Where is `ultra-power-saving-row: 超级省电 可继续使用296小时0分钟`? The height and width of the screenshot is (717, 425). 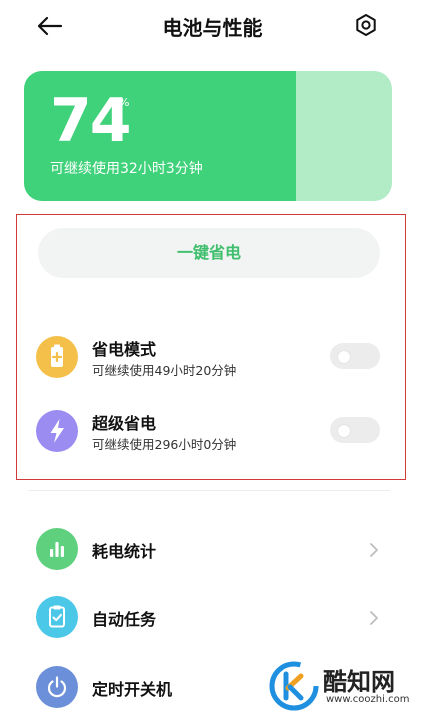 ultra-power-saving-row: 超级省电 可继续使用296小时0分钟 is located at coordinates (211, 435).